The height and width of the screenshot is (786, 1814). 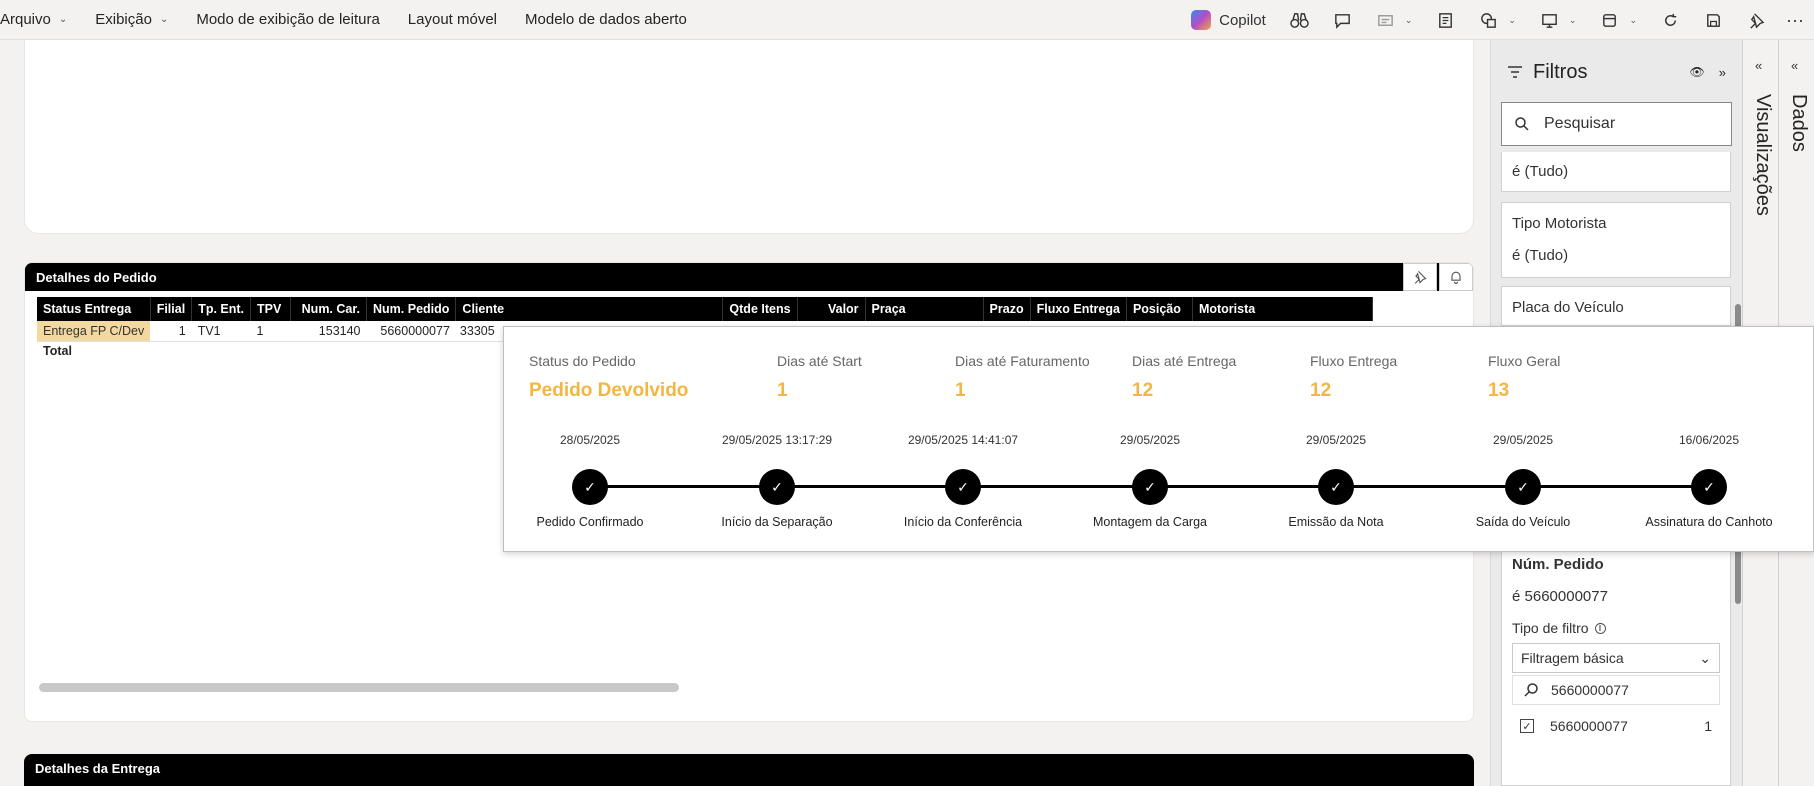 What do you see at coordinates (171, 331) in the screenshot?
I see `cell-filial: 1` at bounding box center [171, 331].